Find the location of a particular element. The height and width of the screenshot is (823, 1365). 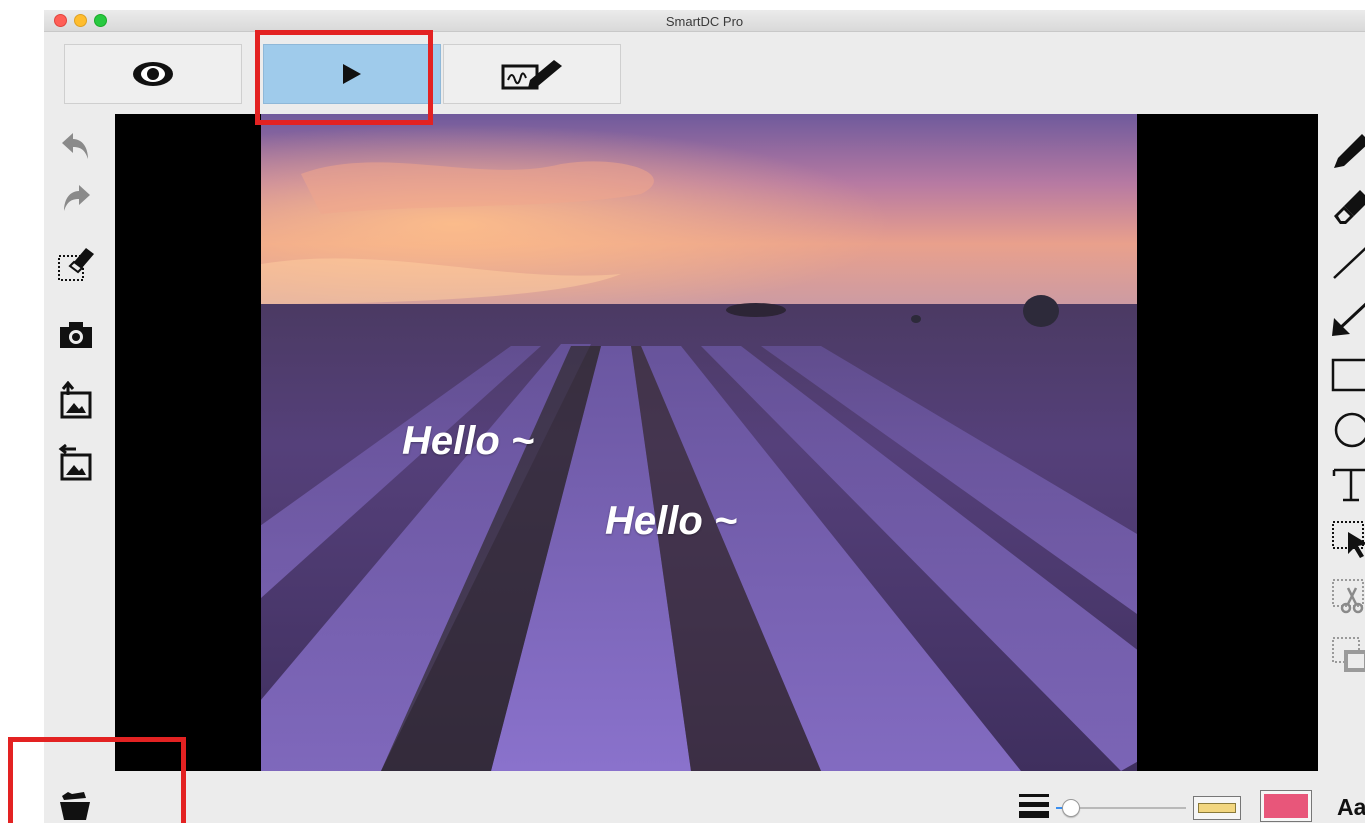

rectangle-tool-button is located at coordinates (1347, 376).